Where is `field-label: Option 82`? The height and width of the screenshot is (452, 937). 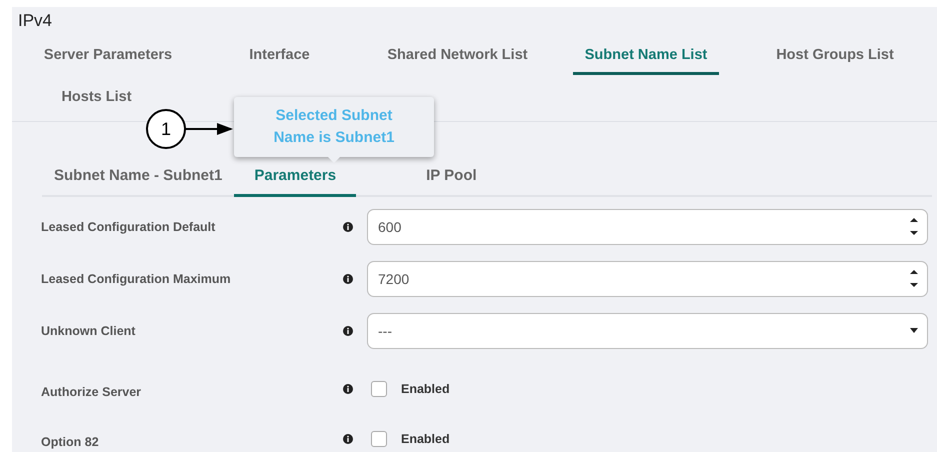 field-label: Option 82 is located at coordinates (70, 441).